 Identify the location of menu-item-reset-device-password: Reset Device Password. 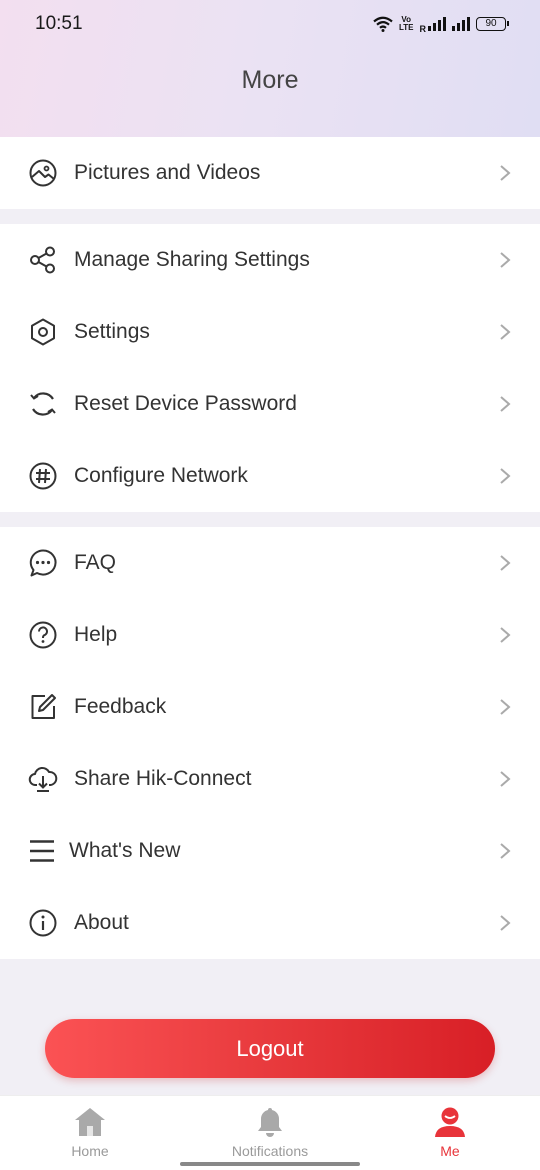
(270, 404).